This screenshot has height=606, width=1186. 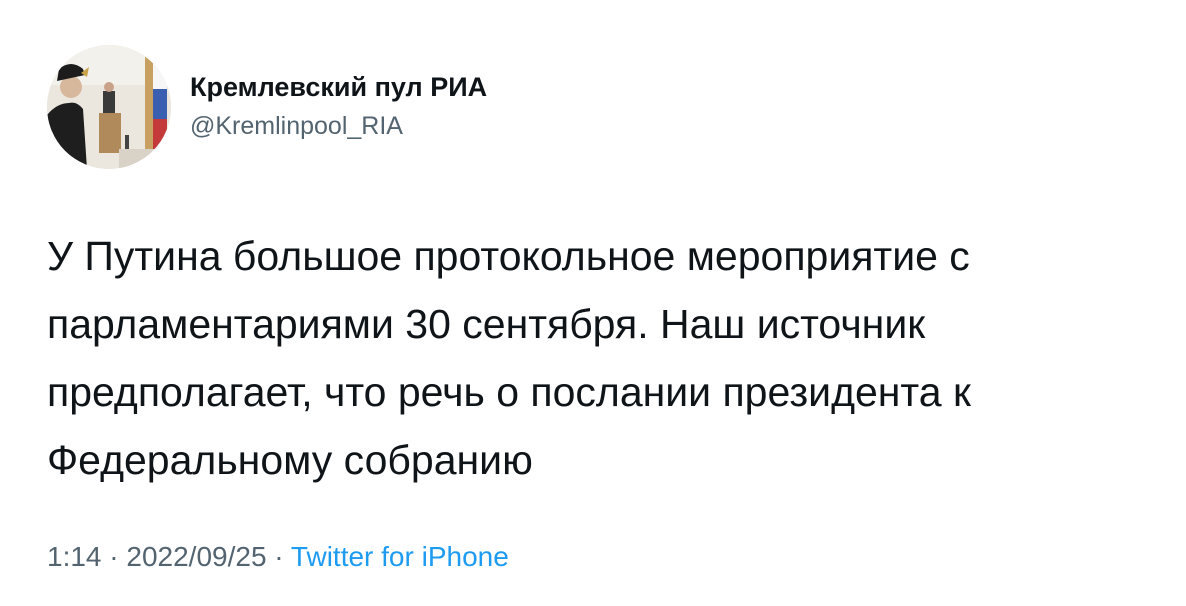 What do you see at coordinates (338, 105) in the screenshot?
I see `author-block: Кремлевский пул РИА @Kremlinpool_RIA` at bounding box center [338, 105].